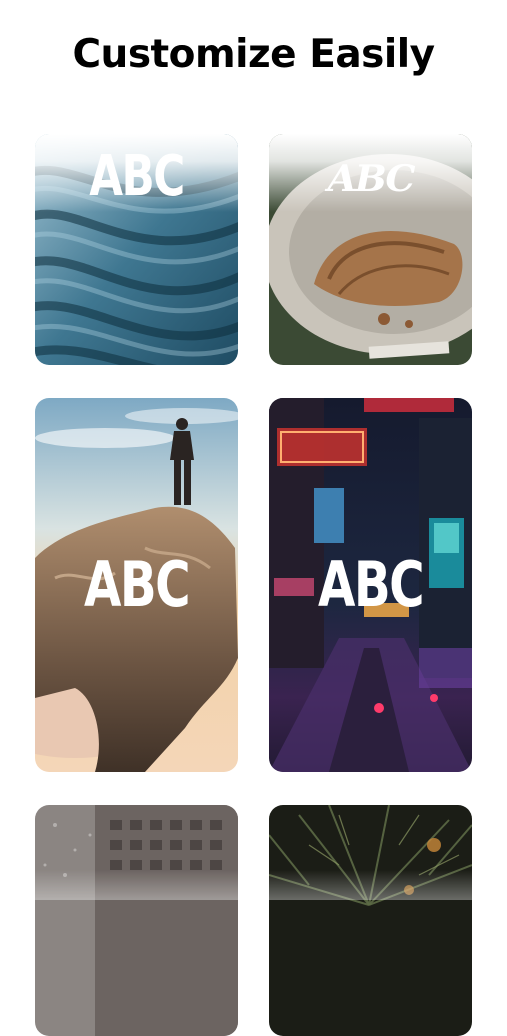 The height and width of the screenshot is (1036, 507). What do you see at coordinates (136, 249) in the screenshot?
I see `card-sand: ABC` at bounding box center [136, 249].